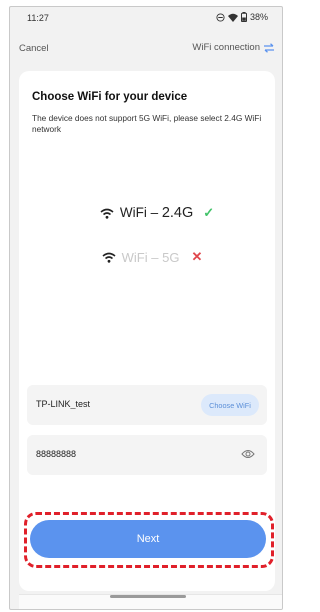  I want to click on password-field, so click(147, 455).